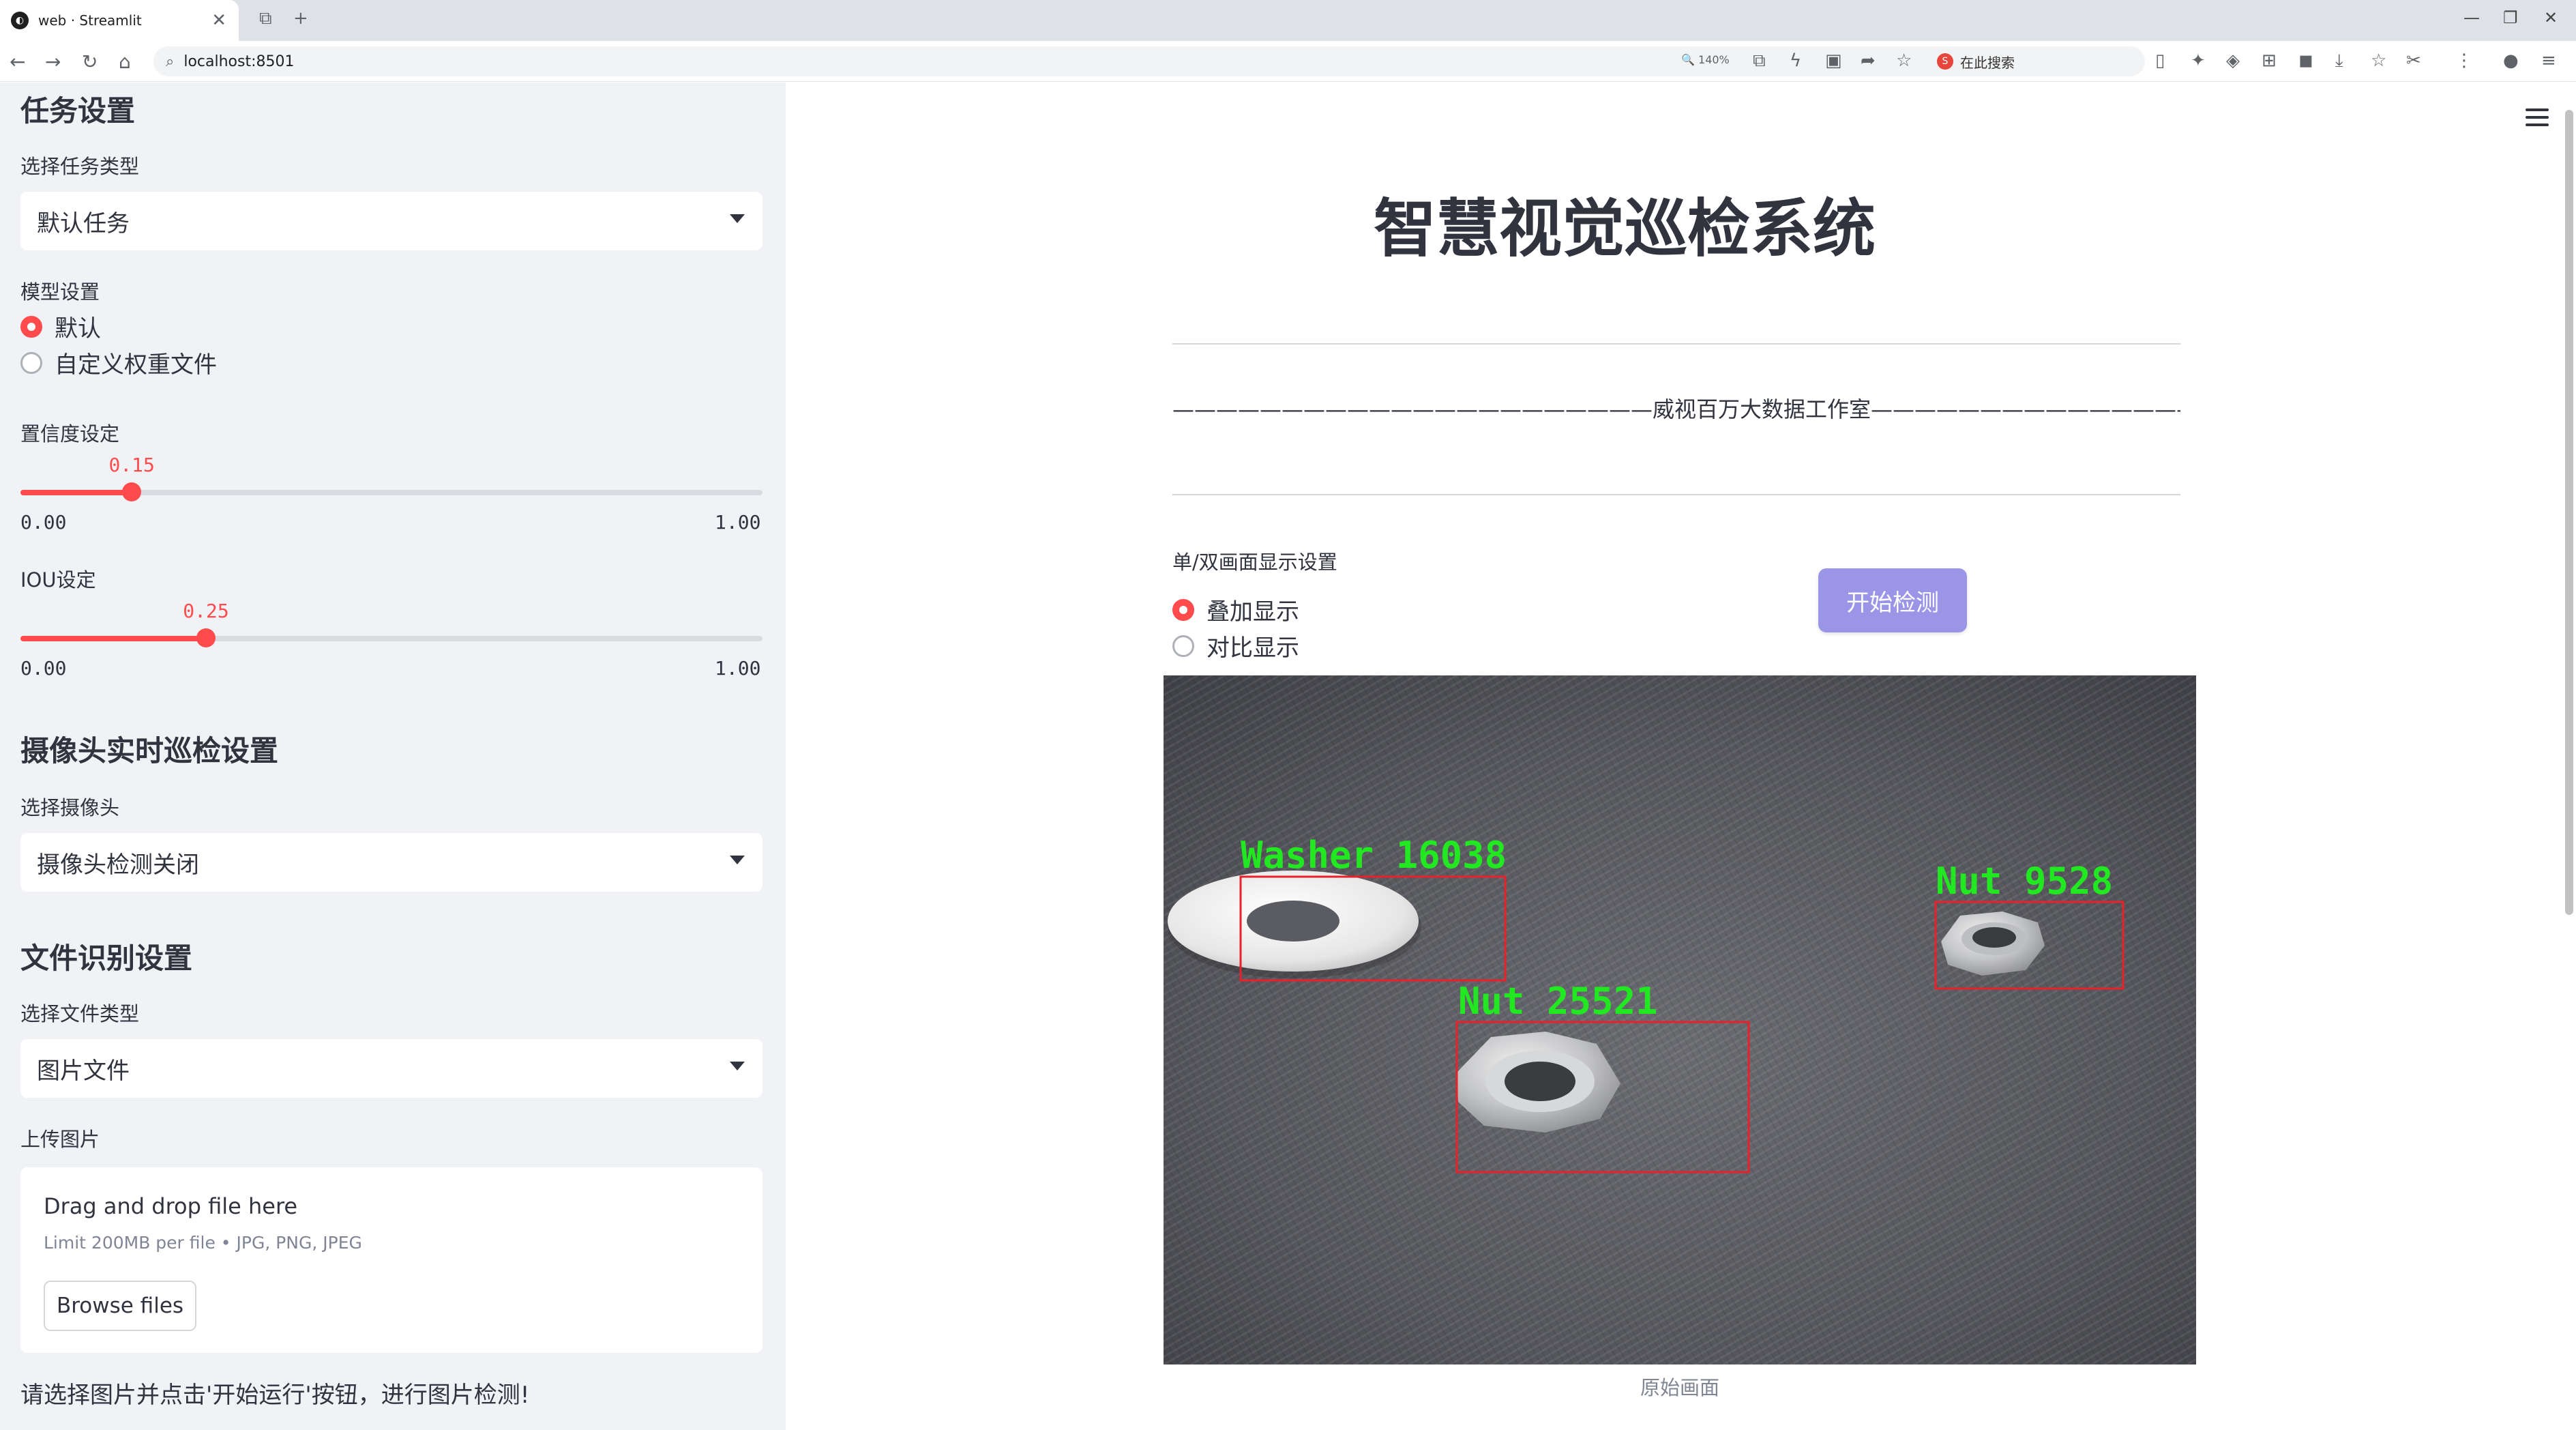 The width and height of the screenshot is (2576, 1430). What do you see at coordinates (131, 465) in the screenshot?
I see `conf-slider-value: 0.15` at bounding box center [131, 465].